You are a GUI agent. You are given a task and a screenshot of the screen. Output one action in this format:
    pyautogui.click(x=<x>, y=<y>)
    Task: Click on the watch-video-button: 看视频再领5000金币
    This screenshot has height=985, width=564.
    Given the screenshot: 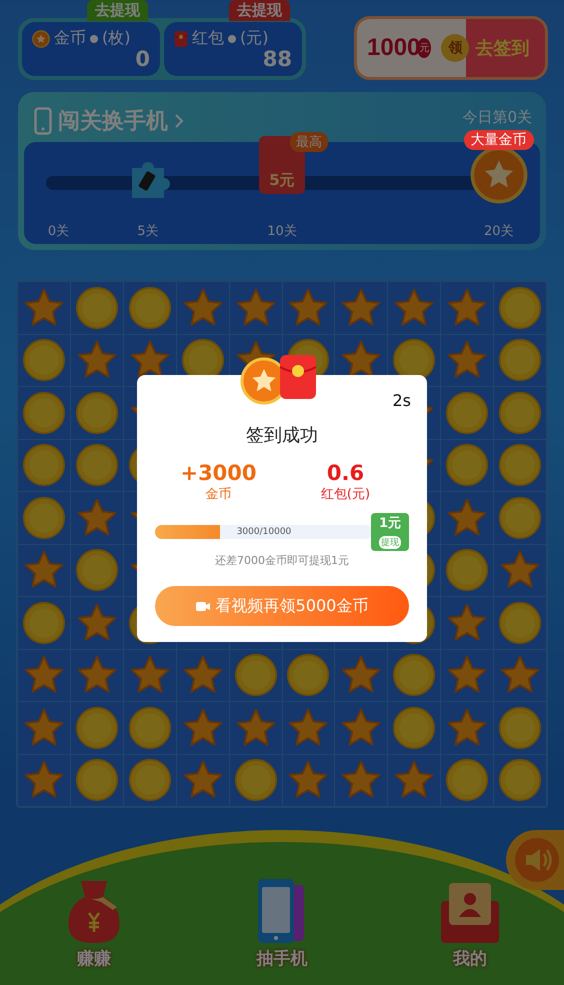 What is the action you would take?
    pyautogui.click(x=282, y=606)
    